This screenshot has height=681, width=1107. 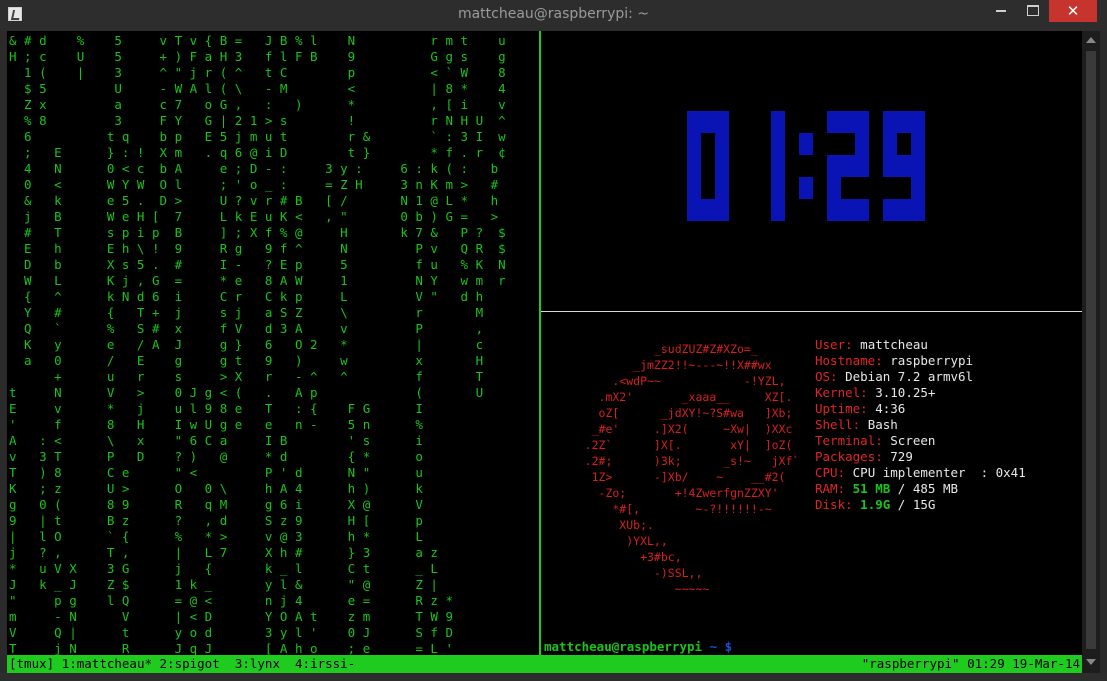 What do you see at coordinates (692, 589) in the screenshot?
I see `logo-line: ~~~~~` at bounding box center [692, 589].